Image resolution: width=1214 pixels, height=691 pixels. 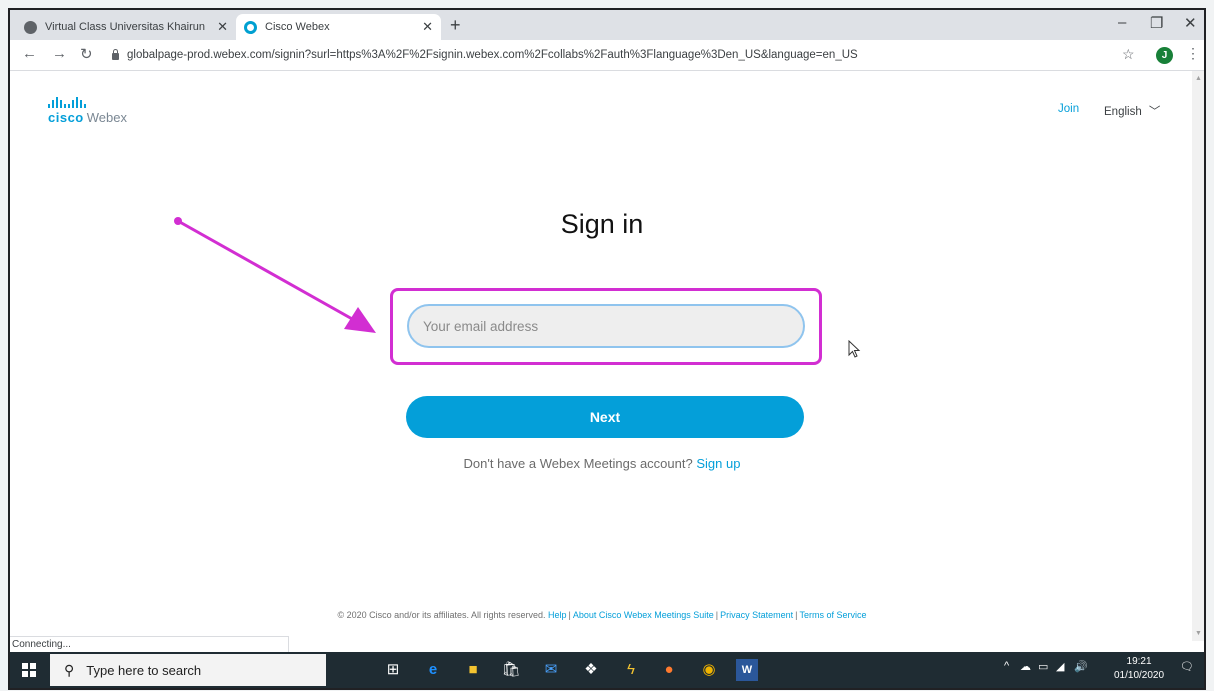 What do you see at coordinates (756, 615) in the screenshot?
I see `footer-link-privacy: Privacy Statement` at bounding box center [756, 615].